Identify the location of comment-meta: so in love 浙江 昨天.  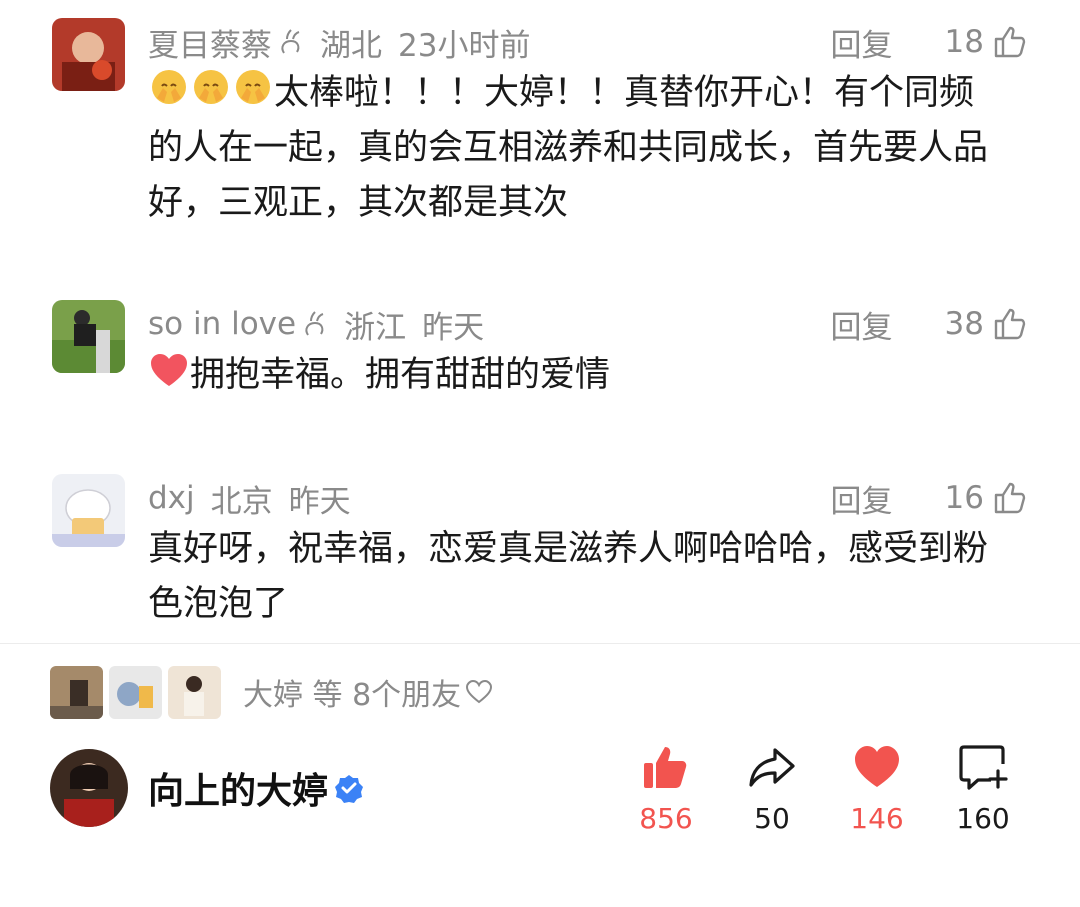
(316, 324).